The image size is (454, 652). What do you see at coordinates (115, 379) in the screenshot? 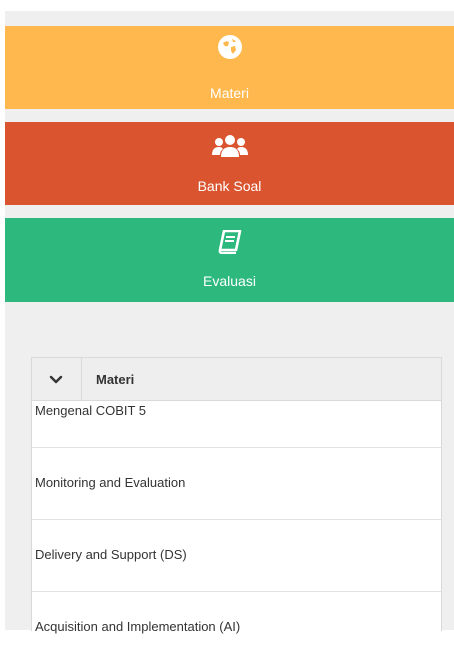
I see `table-header-title: Materi` at bounding box center [115, 379].